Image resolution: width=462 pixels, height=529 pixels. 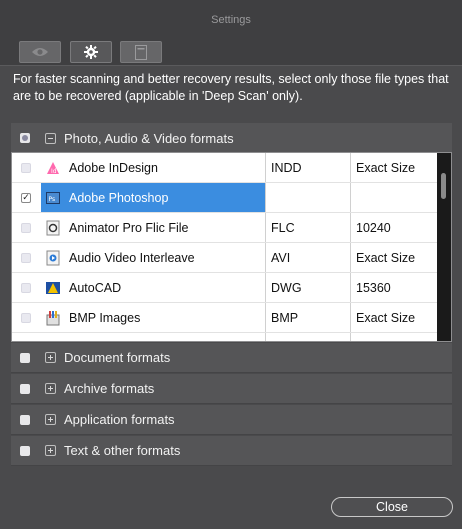 What do you see at coordinates (373, 287) in the screenshot?
I see `file-size: 15360` at bounding box center [373, 287].